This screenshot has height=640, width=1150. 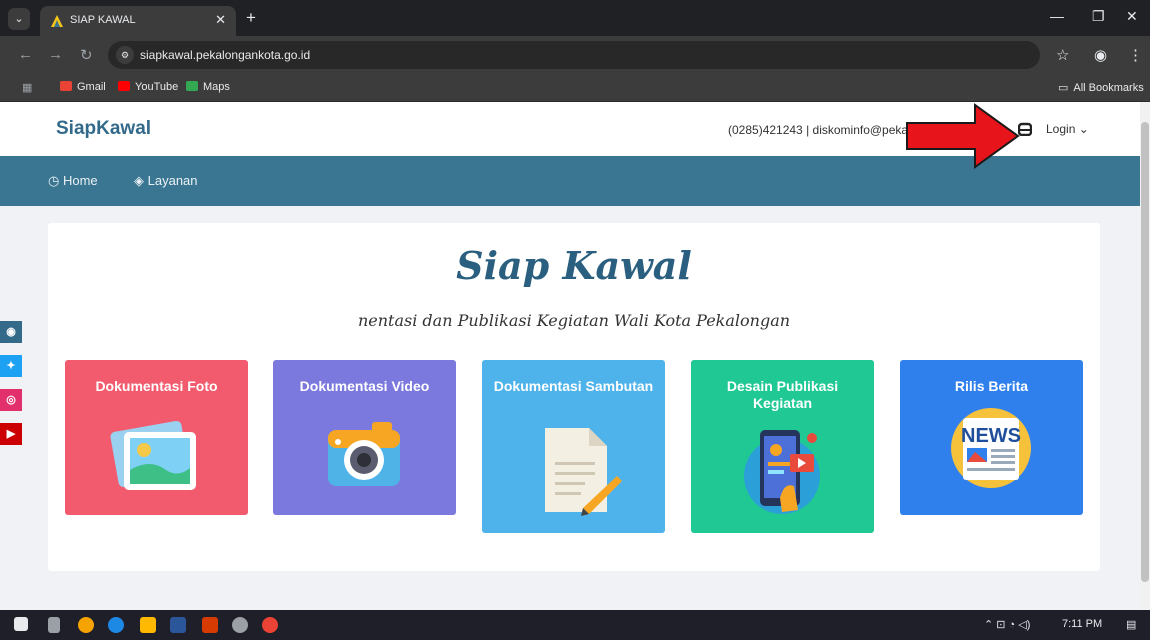 What do you see at coordinates (1062, 55) in the screenshot?
I see `bookmark-star-icon: ☆` at bounding box center [1062, 55].